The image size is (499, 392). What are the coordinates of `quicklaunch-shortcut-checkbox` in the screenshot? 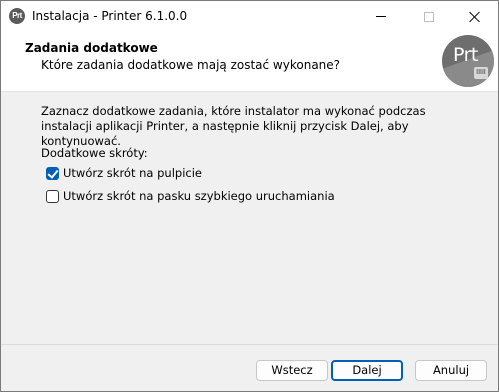 It's located at (52, 196).